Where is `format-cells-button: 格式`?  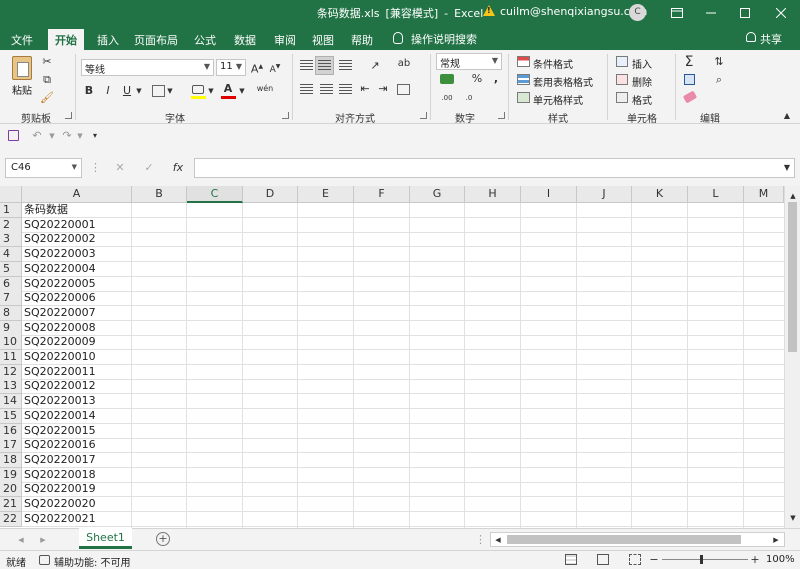 format-cells-button: 格式 is located at coordinates (642, 99).